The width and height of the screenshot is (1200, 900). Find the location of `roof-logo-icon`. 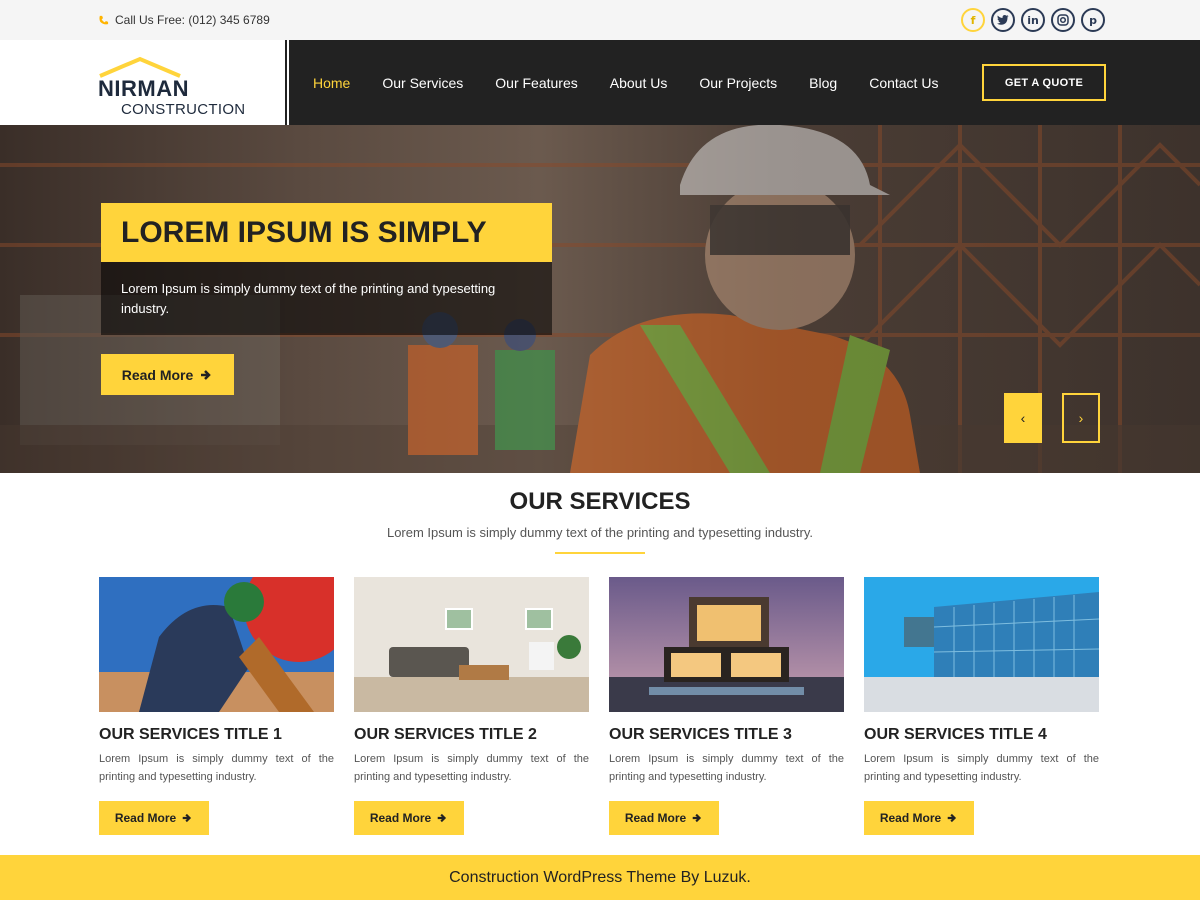

roof-logo-icon is located at coordinates (140, 67).